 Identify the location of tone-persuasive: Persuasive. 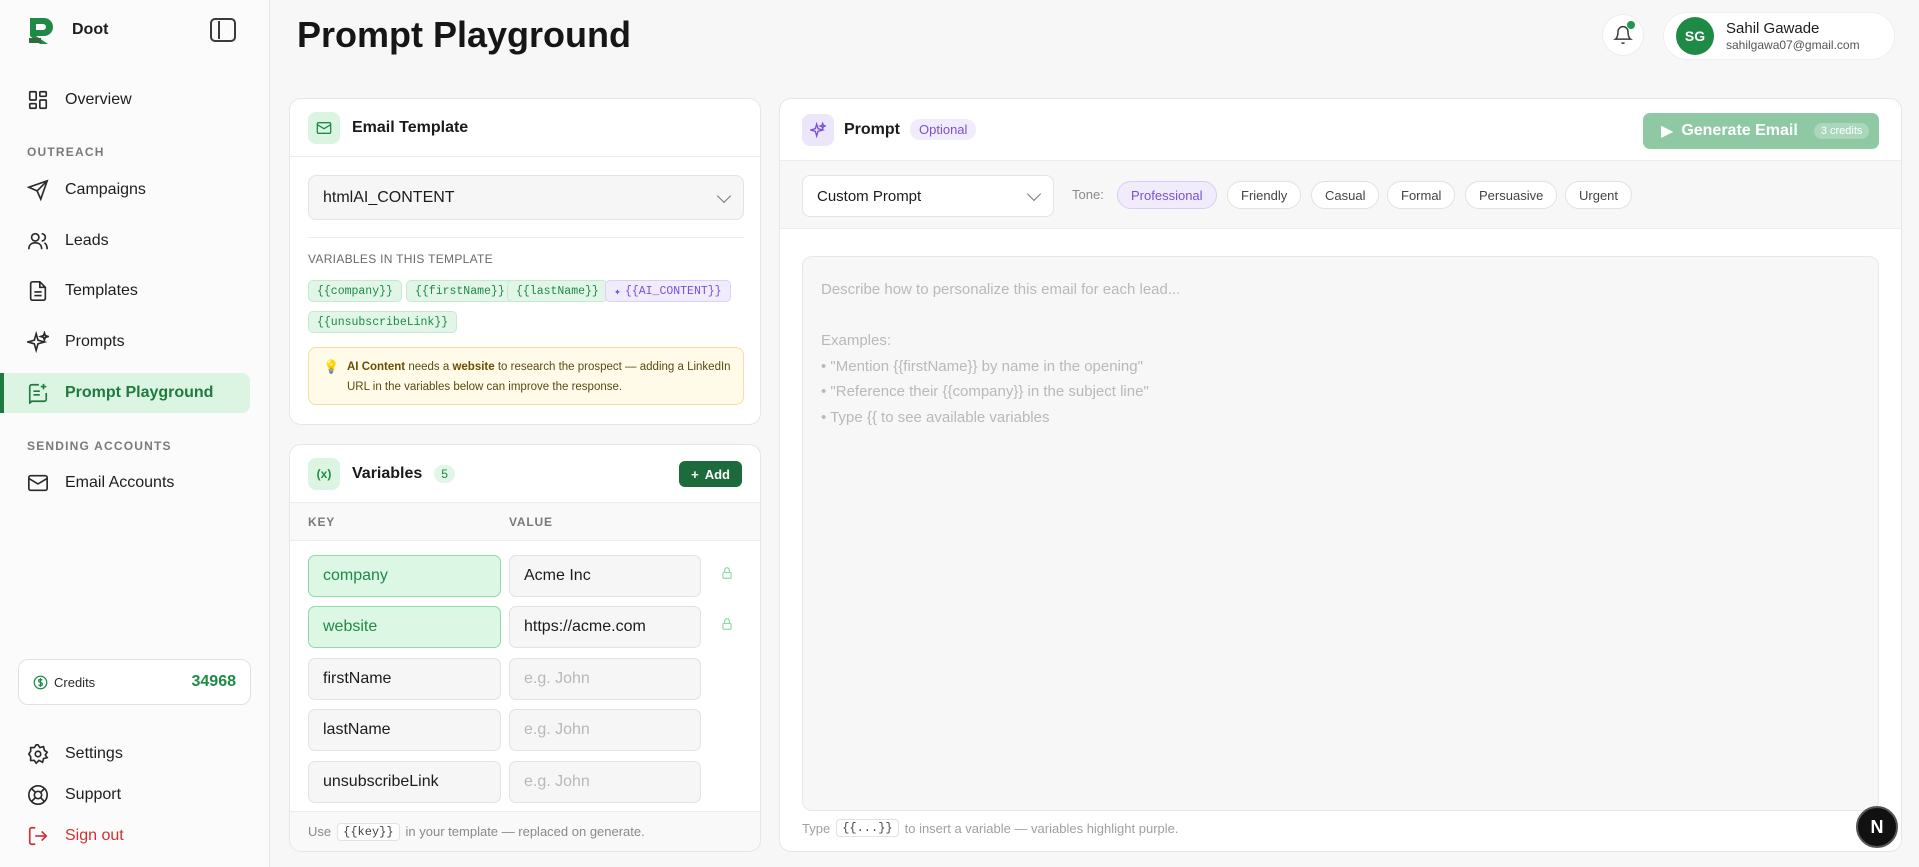
(1511, 195).